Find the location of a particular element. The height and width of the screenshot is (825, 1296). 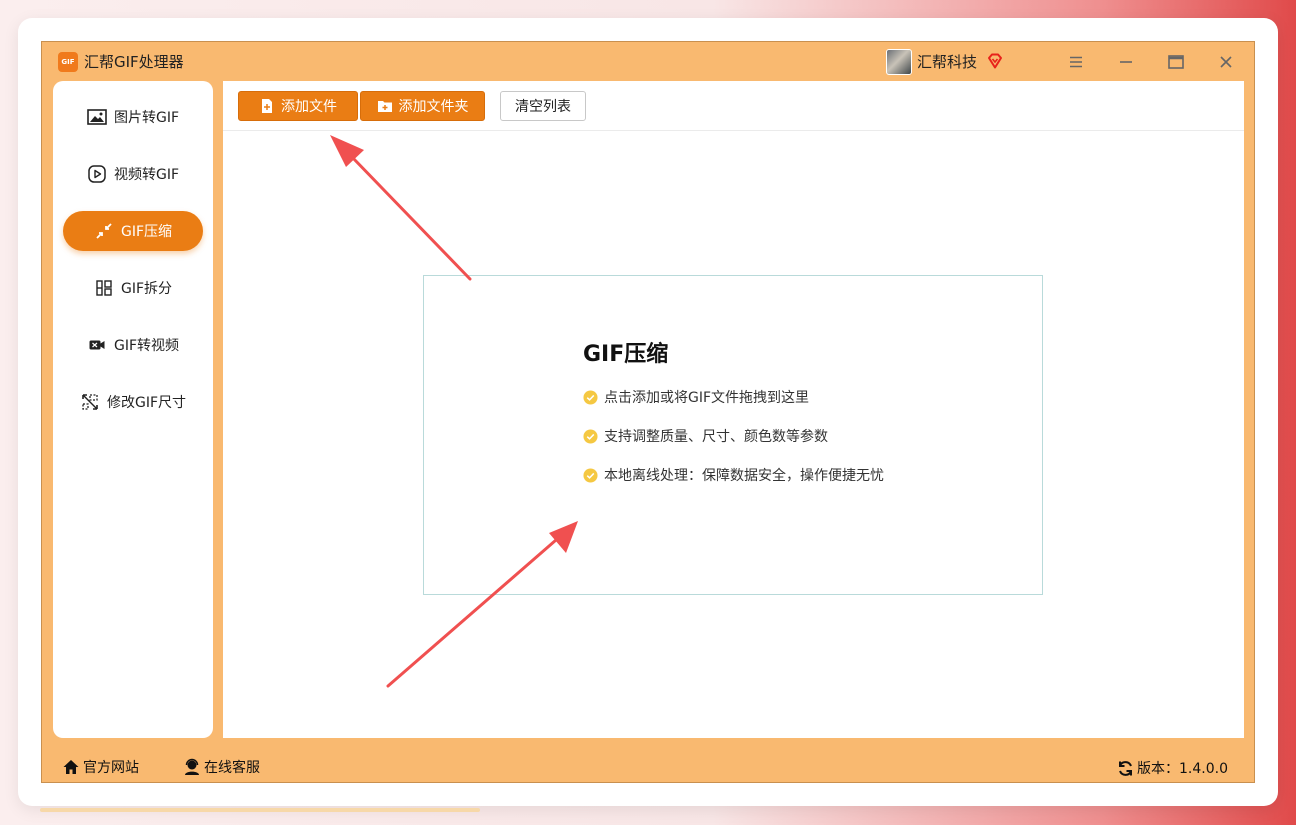

sidebar-item-resize-gif: 修改GIF尺寸 is located at coordinates (133, 402).